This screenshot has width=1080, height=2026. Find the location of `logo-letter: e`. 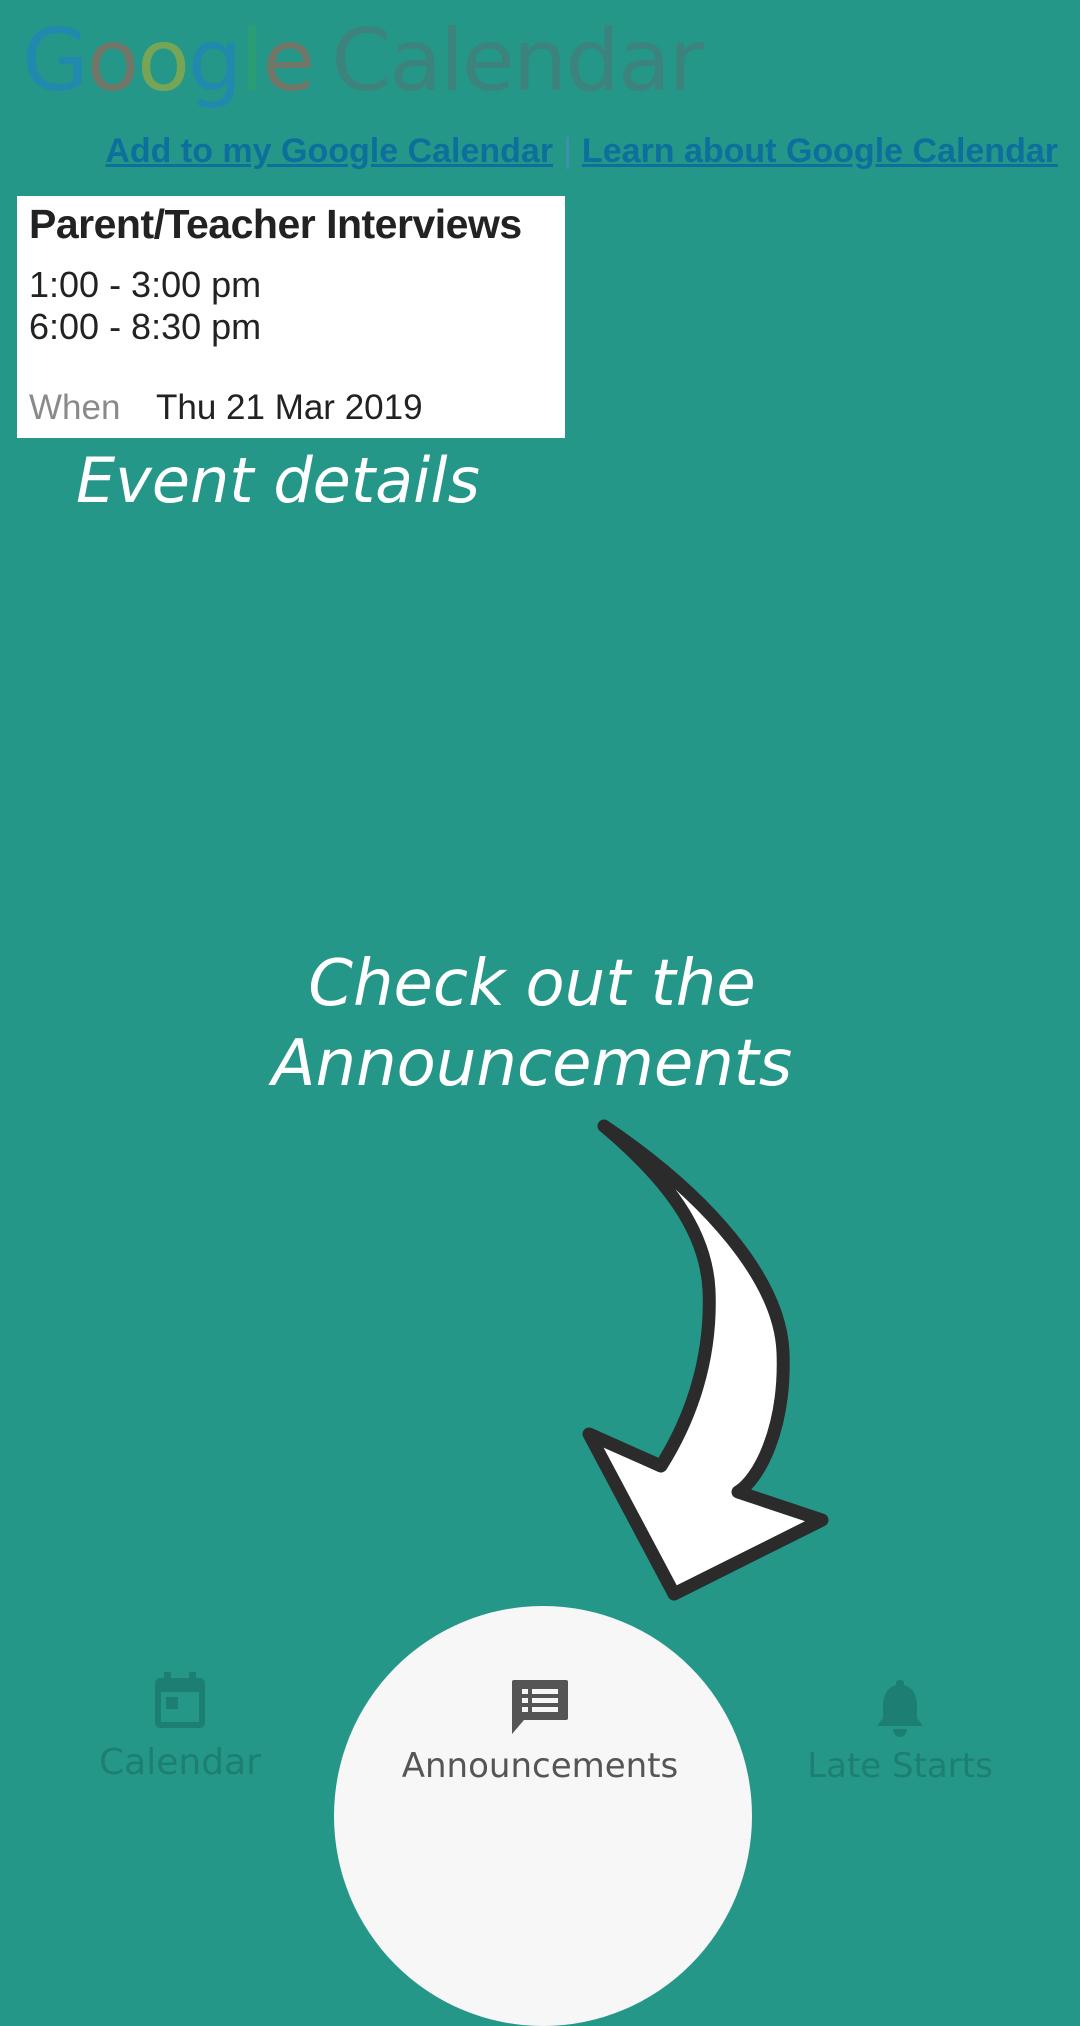

logo-letter: e is located at coordinates (288, 61).